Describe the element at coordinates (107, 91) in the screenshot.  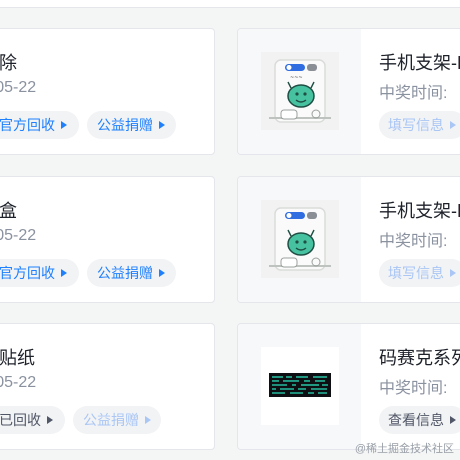
I see `prize-card: 清除 4-05-22 官方回收 公益捐赠` at that location.